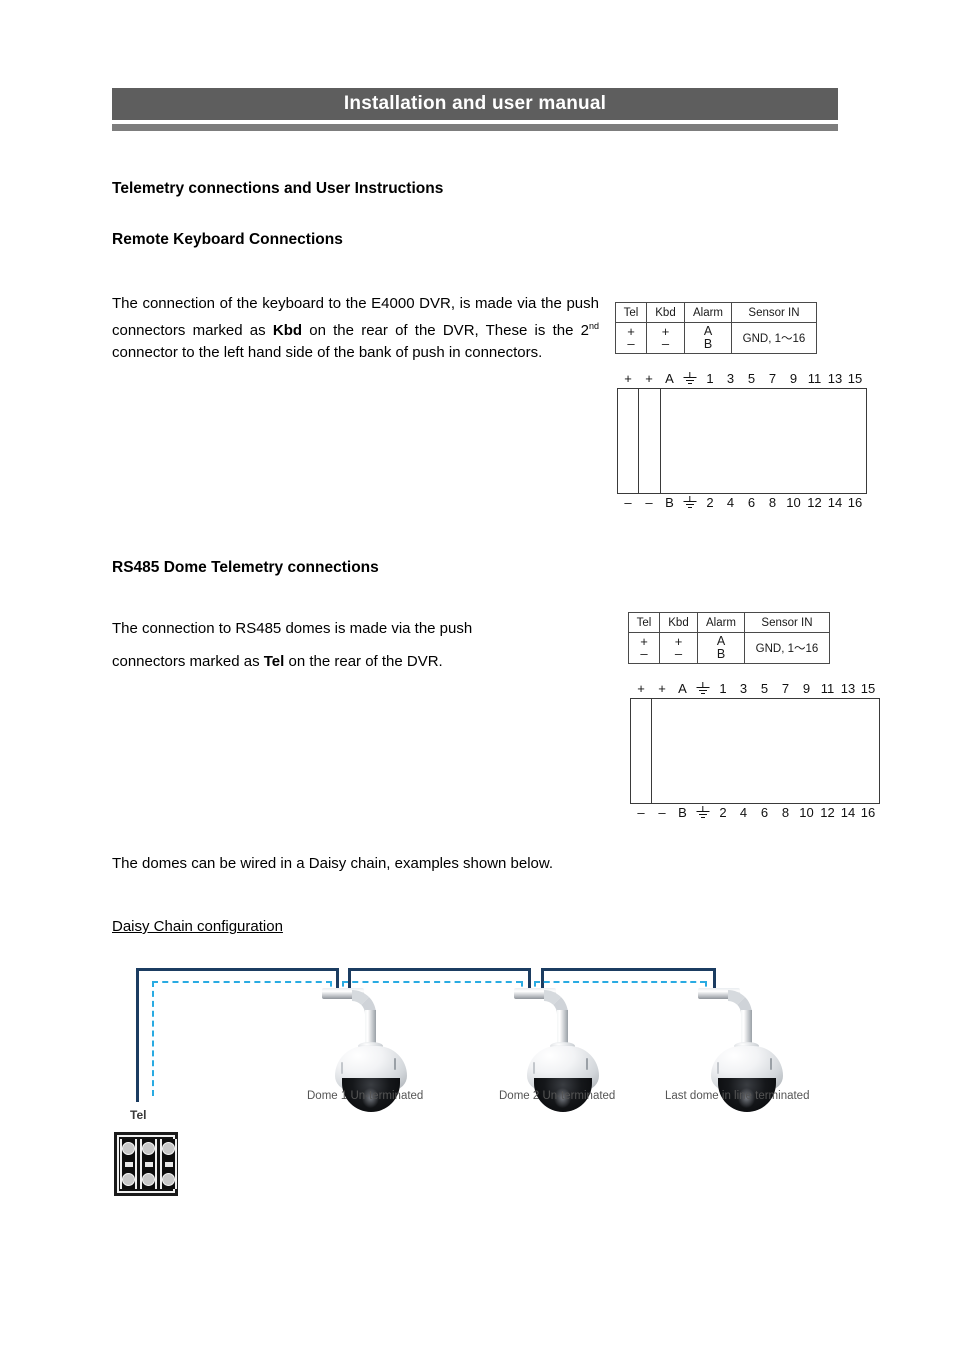 Image resolution: width=954 pixels, height=1350 pixels. I want to click on dome-3-caption: Last dome in line terminated, so click(737, 1096).